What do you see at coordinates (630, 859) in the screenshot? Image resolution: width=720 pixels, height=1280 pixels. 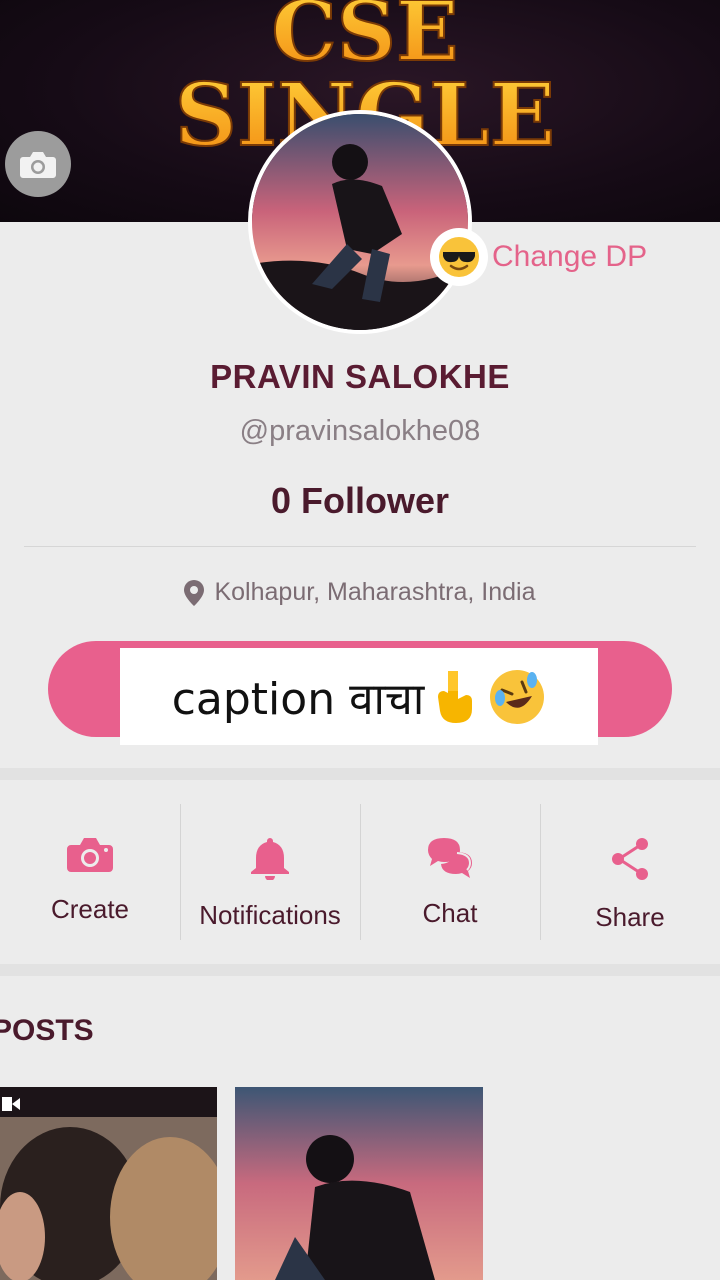 I see `share-icon` at bounding box center [630, 859].